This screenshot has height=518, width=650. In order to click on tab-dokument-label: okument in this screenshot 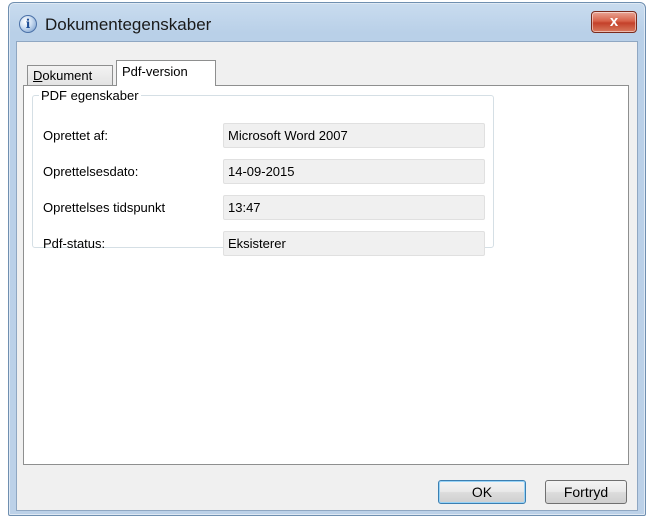, I will do `click(67, 75)`.